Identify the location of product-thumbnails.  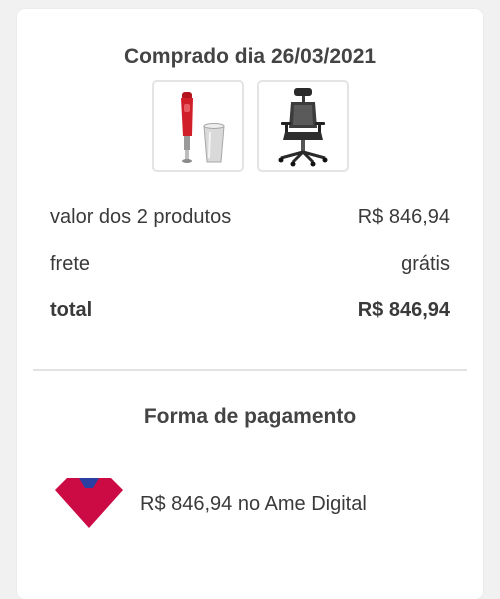
(250, 126).